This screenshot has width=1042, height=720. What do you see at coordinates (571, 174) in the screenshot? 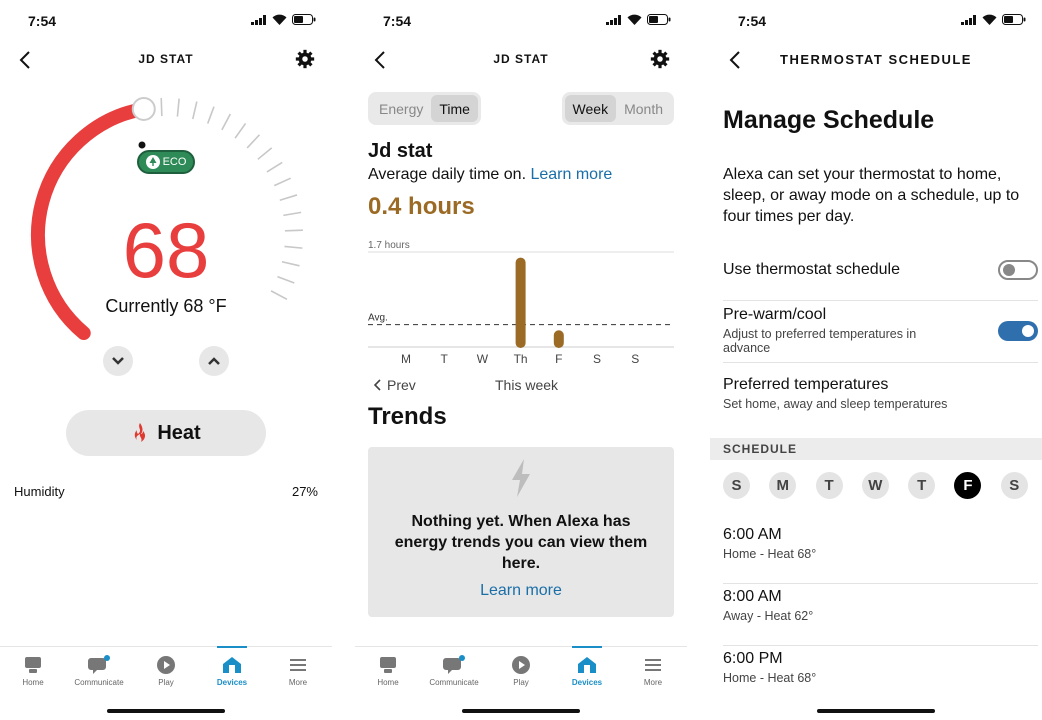
I see `learn-more-link: Learn more` at bounding box center [571, 174].